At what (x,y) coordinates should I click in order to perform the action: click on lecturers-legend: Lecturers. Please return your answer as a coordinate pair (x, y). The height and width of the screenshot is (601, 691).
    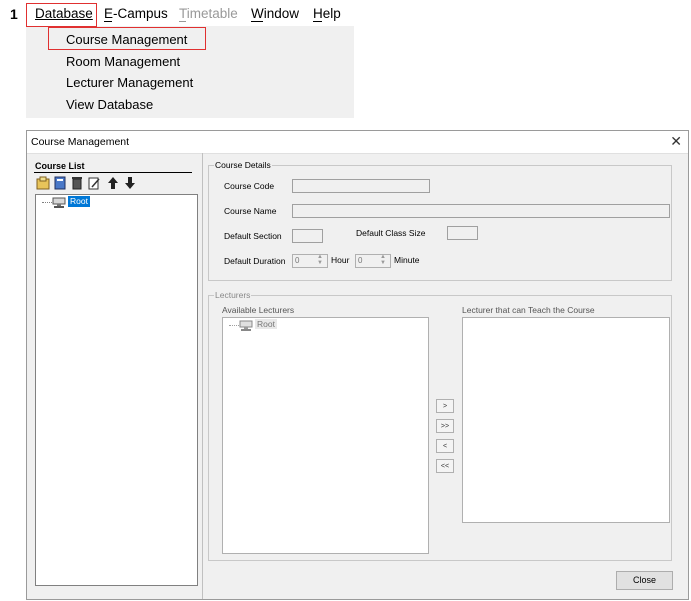
    Looking at the image, I should click on (233, 295).